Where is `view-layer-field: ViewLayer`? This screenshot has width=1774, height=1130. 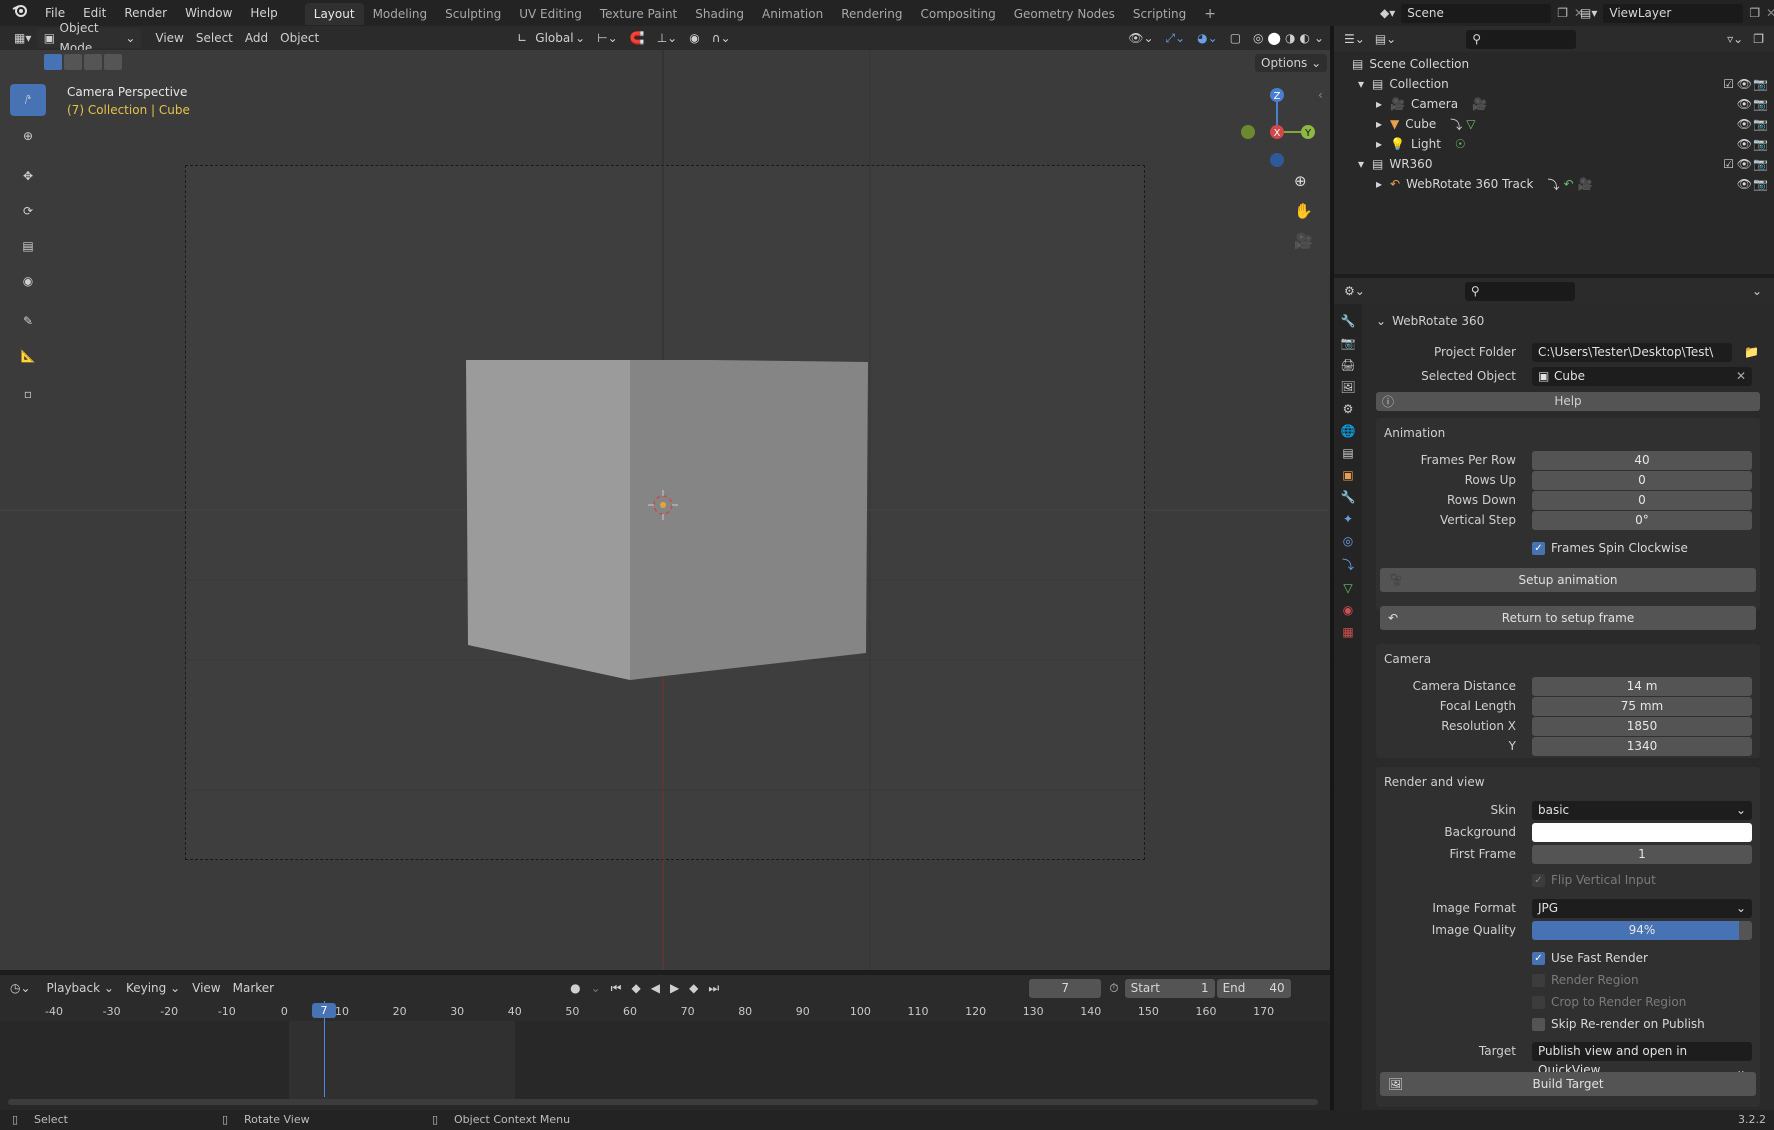
view-layer-field: ViewLayer is located at coordinates (1673, 13).